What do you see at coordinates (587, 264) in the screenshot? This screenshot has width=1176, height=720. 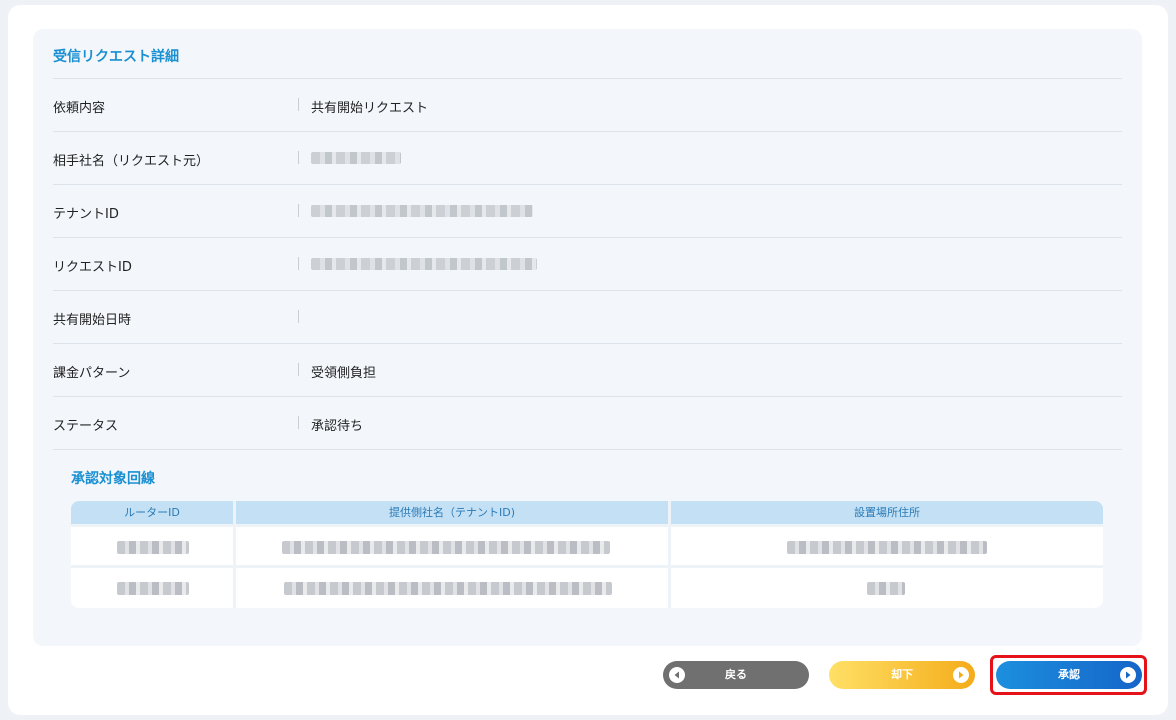 I see `detail-row-request-id: リクエストID` at bounding box center [587, 264].